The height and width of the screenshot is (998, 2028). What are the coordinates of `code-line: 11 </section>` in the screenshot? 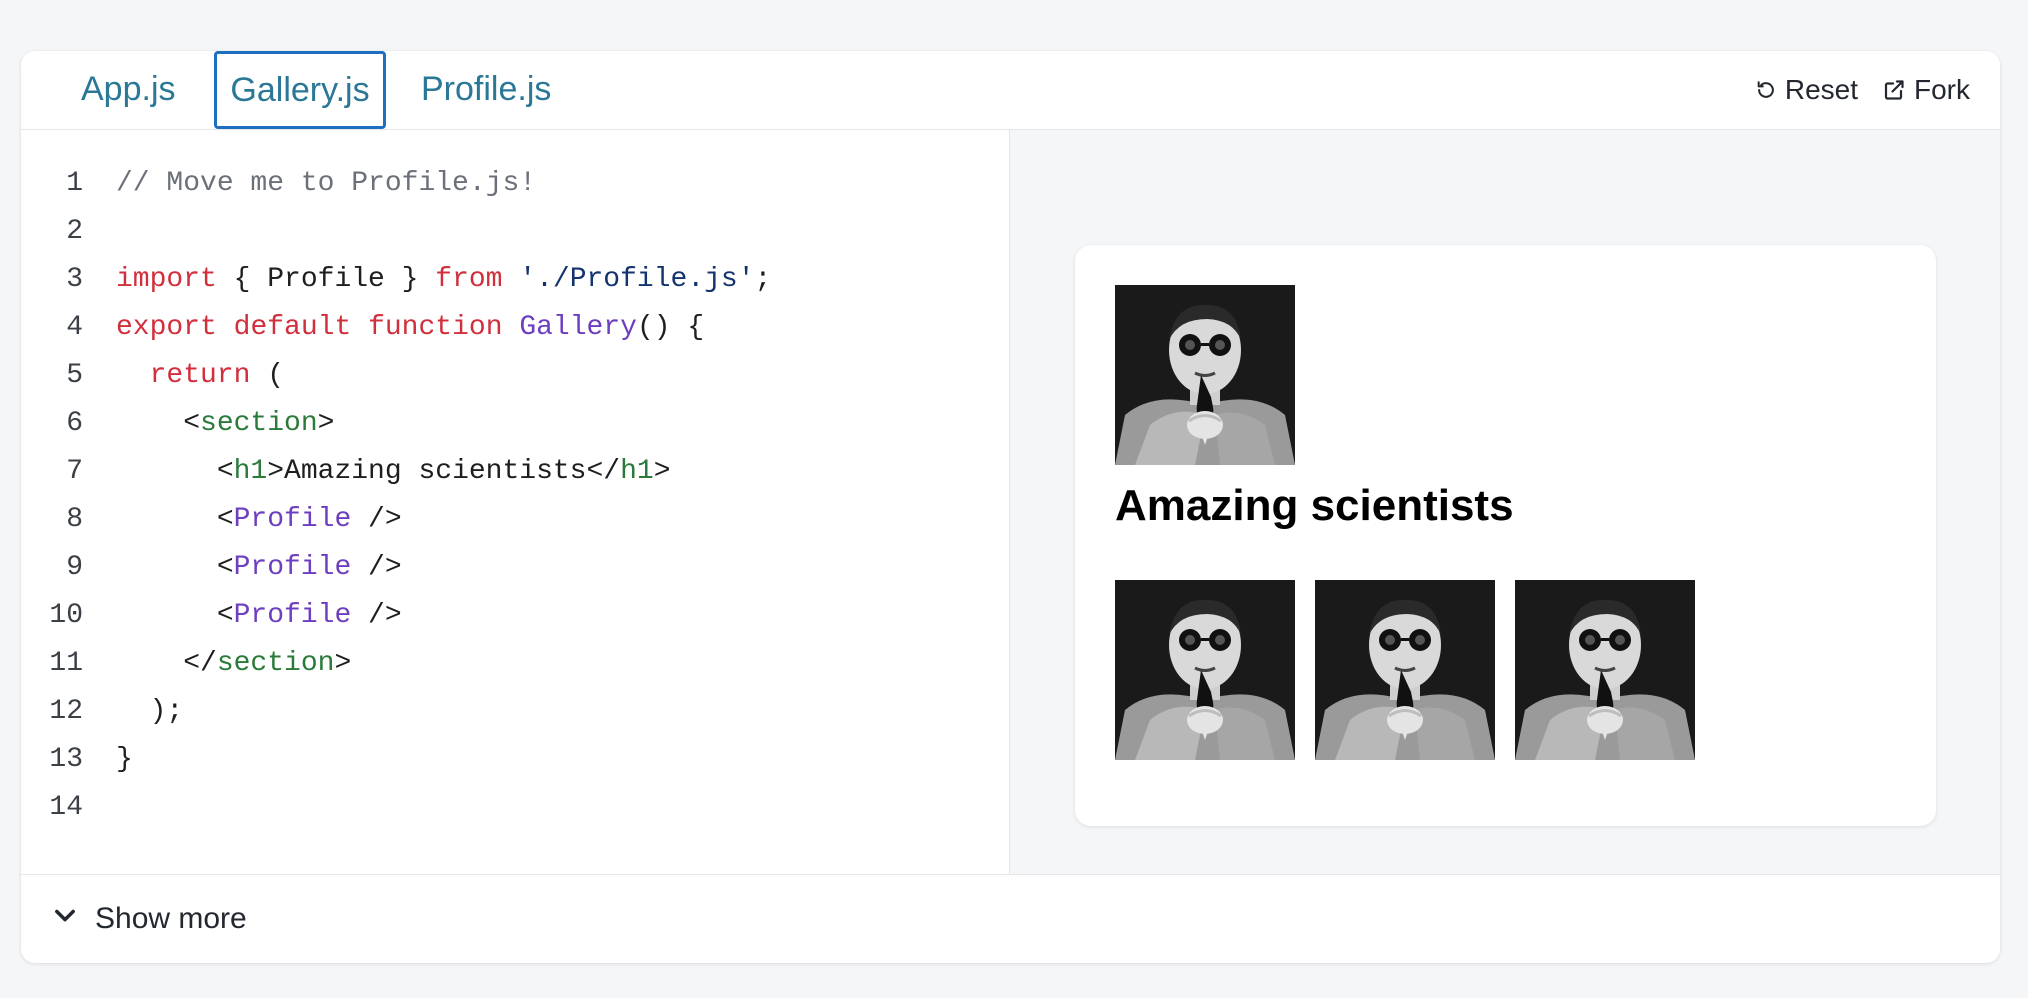 It's located at (186, 664).